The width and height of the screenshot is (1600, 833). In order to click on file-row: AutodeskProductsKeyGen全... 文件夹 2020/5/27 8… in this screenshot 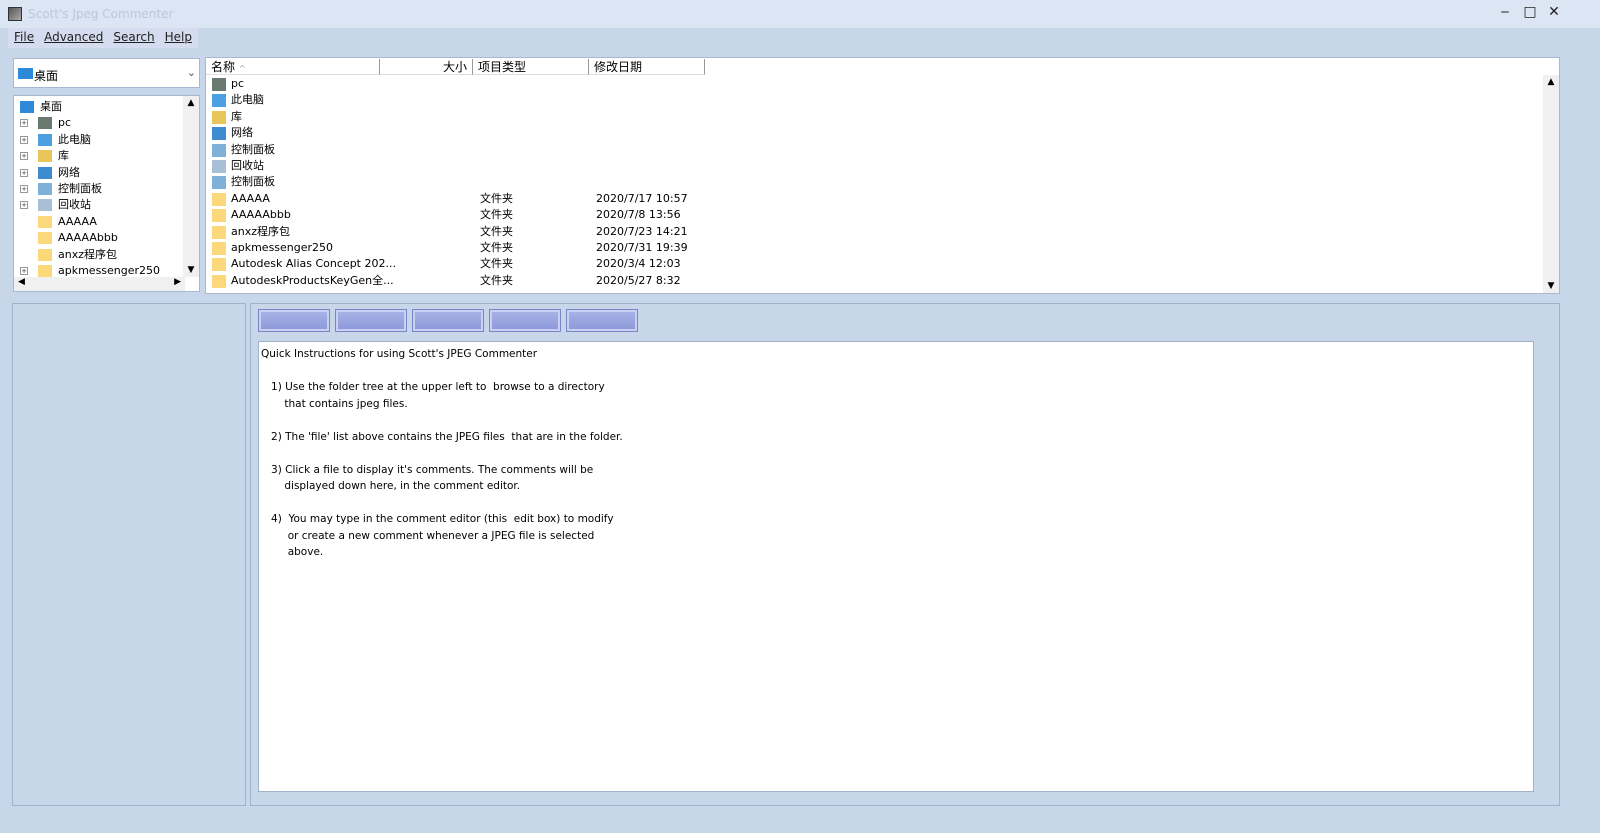, I will do `click(876, 281)`.